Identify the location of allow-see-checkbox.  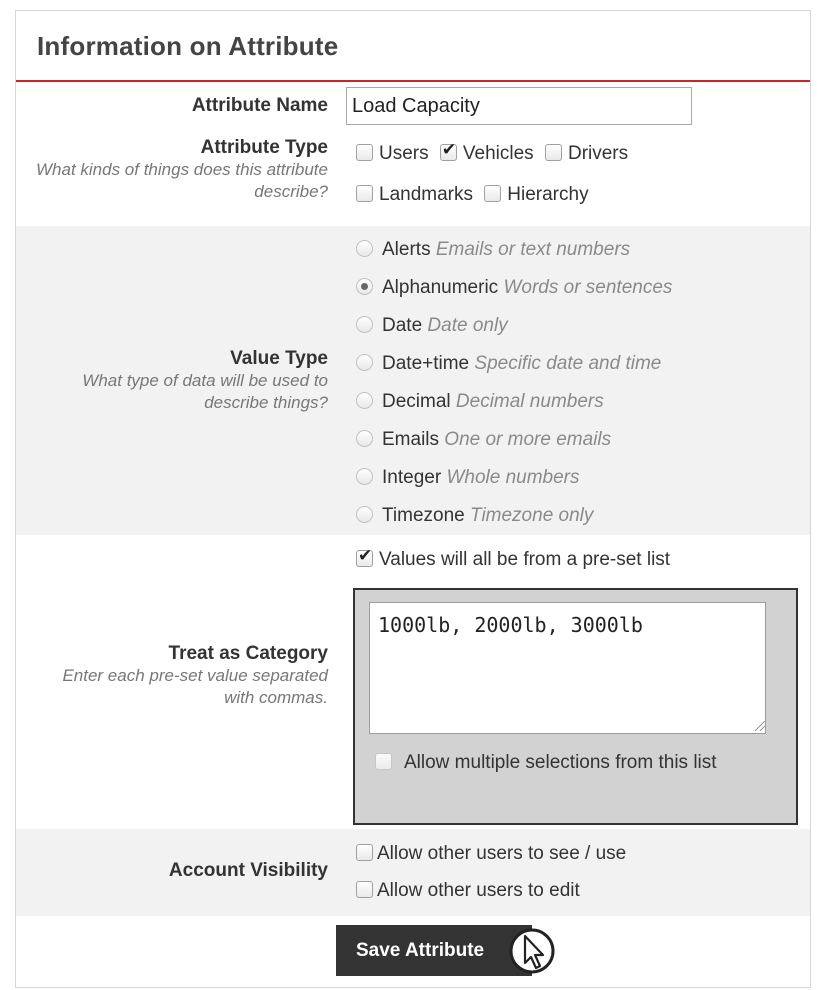
(364, 852).